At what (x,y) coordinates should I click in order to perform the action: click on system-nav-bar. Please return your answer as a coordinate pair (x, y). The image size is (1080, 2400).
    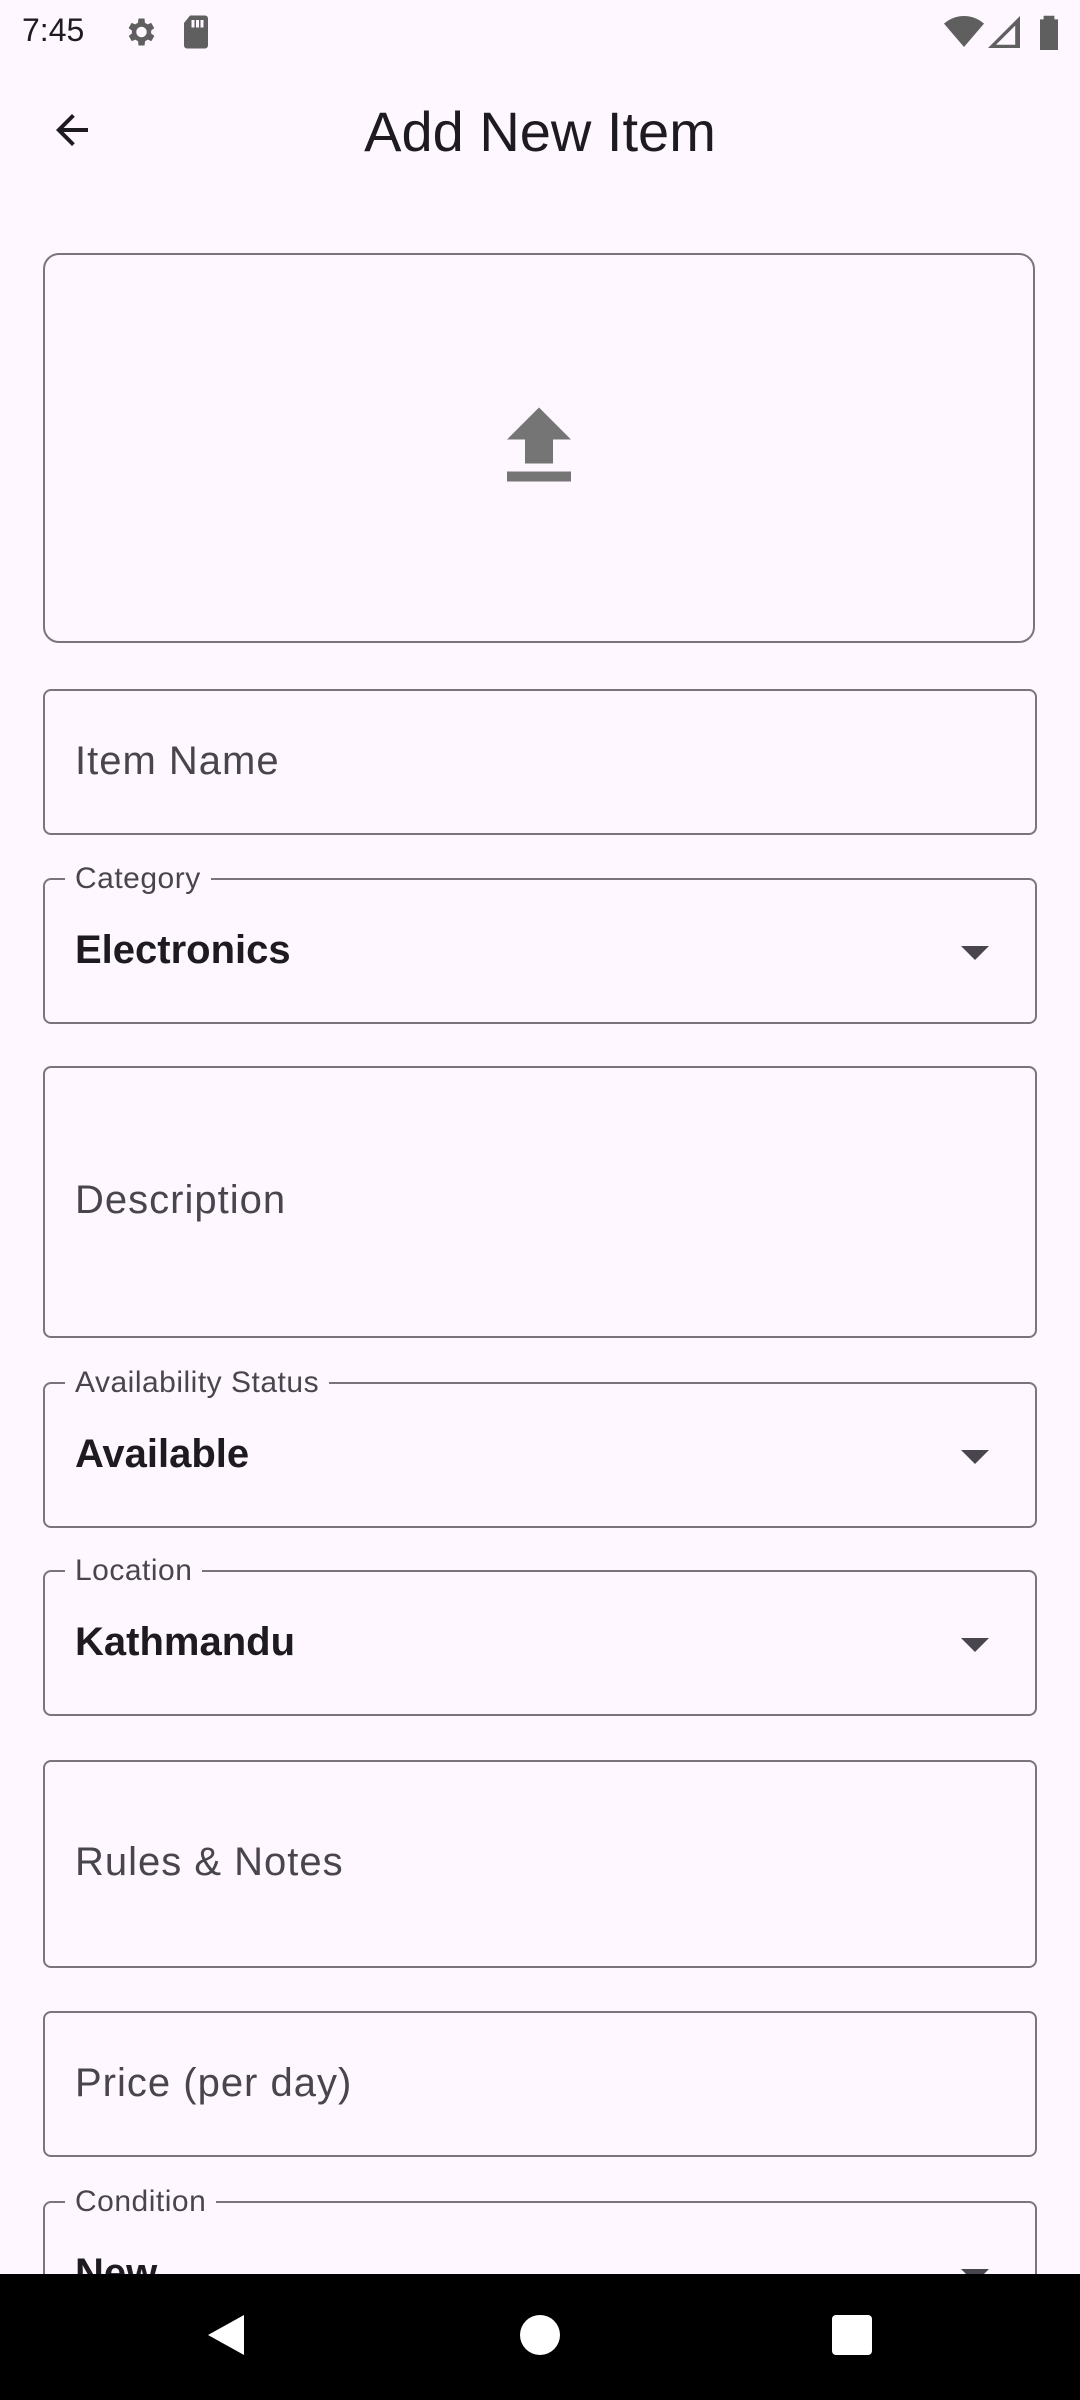
    Looking at the image, I should click on (540, 2337).